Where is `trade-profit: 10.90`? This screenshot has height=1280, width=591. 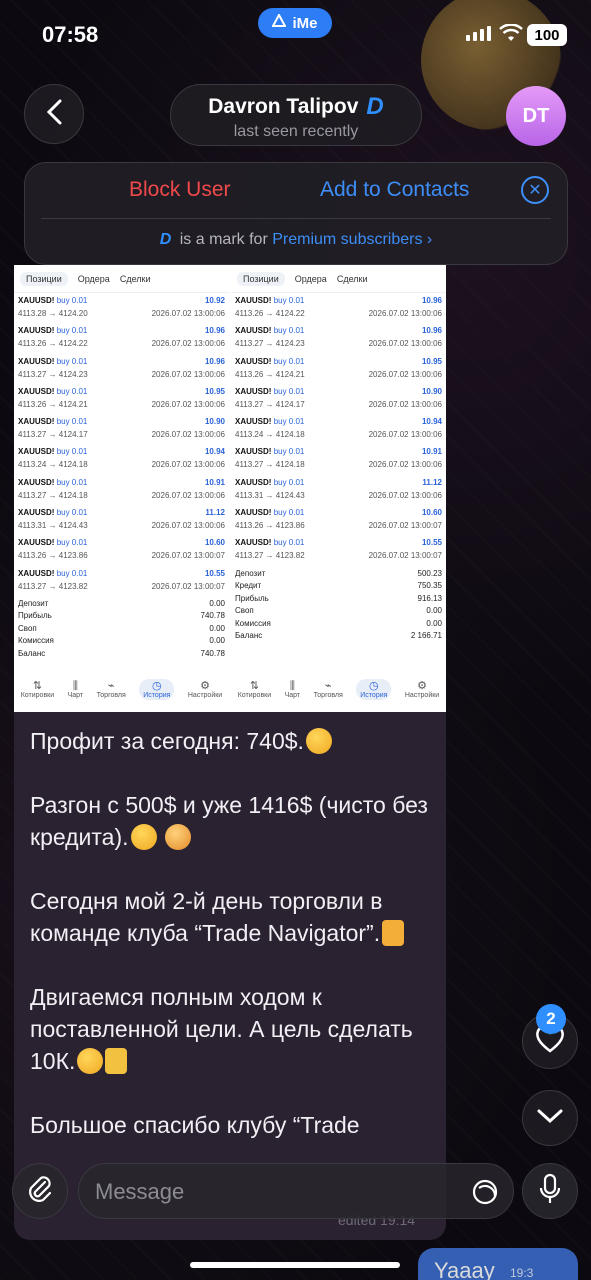 trade-profit: 10.90 is located at coordinates (431, 391).